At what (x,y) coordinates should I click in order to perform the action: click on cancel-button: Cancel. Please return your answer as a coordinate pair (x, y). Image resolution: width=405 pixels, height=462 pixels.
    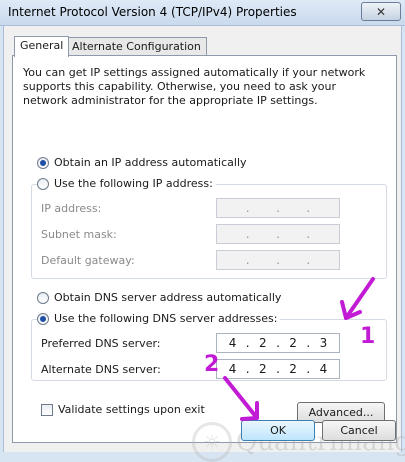
    Looking at the image, I should click on (359, 430).